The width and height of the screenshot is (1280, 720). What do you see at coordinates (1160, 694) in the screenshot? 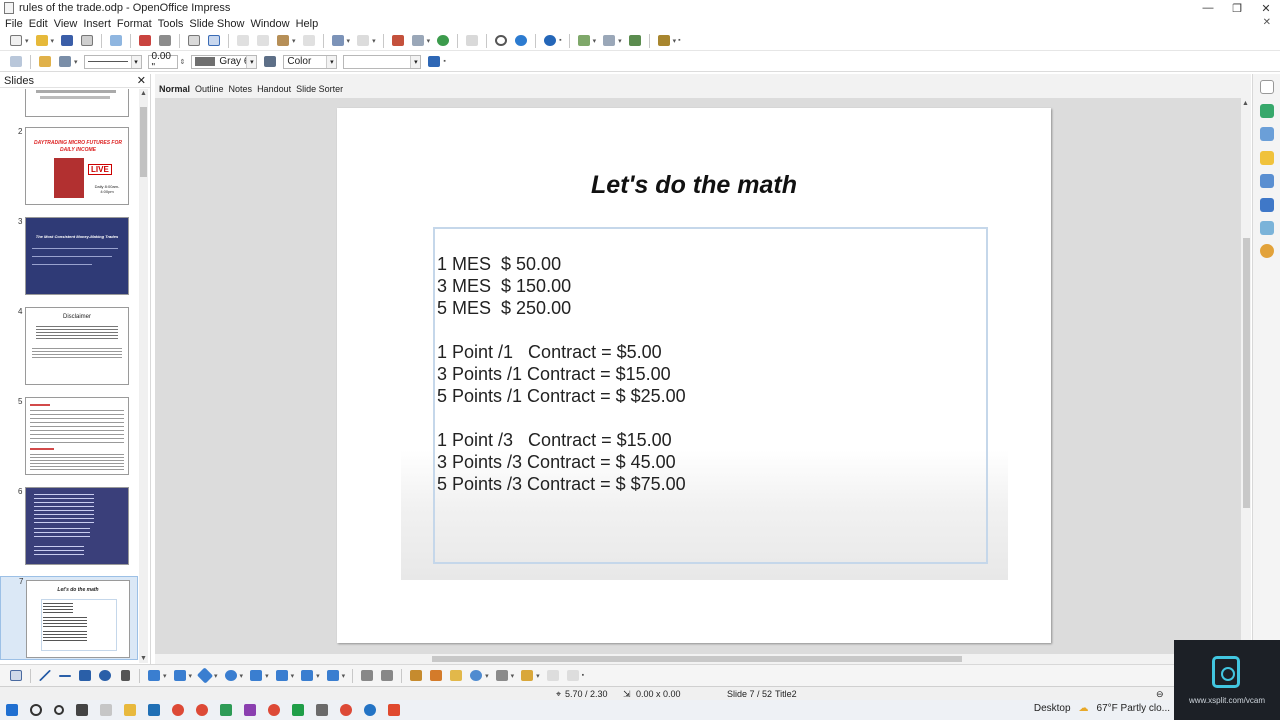
I see `zoom-slider-icon: ⊖` at bounding box center [1160, 694].